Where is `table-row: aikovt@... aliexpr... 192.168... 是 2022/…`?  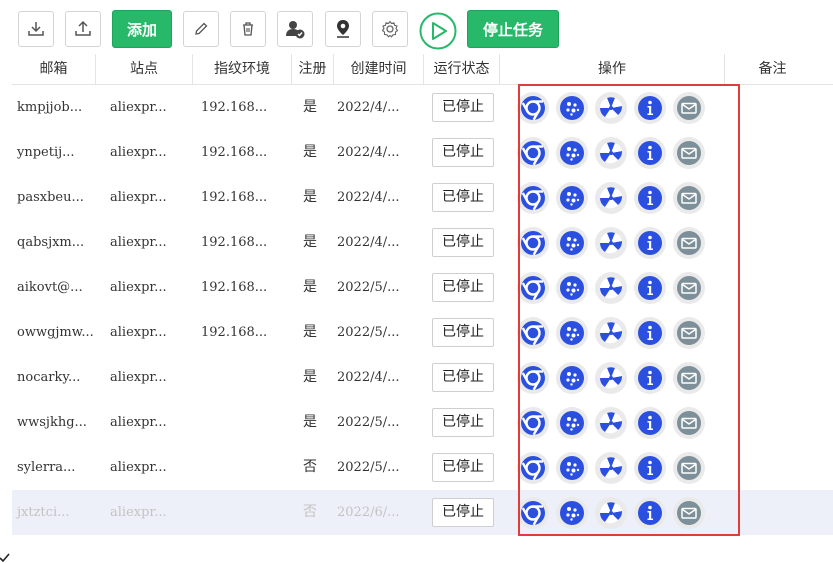 table-row: aikovt@... aliexpr... 192.168... 是 2022/… is located at coordinates (422, 287).